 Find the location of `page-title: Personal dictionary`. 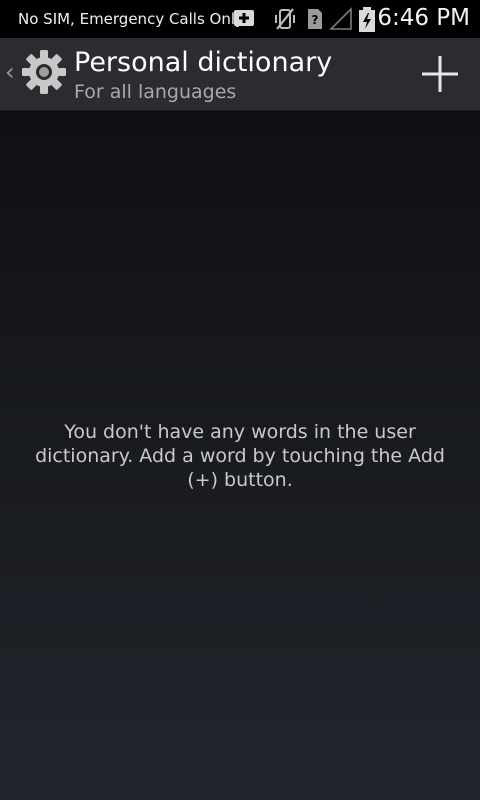

page-title: Personal dictionary is located at coordinates (203, 62).